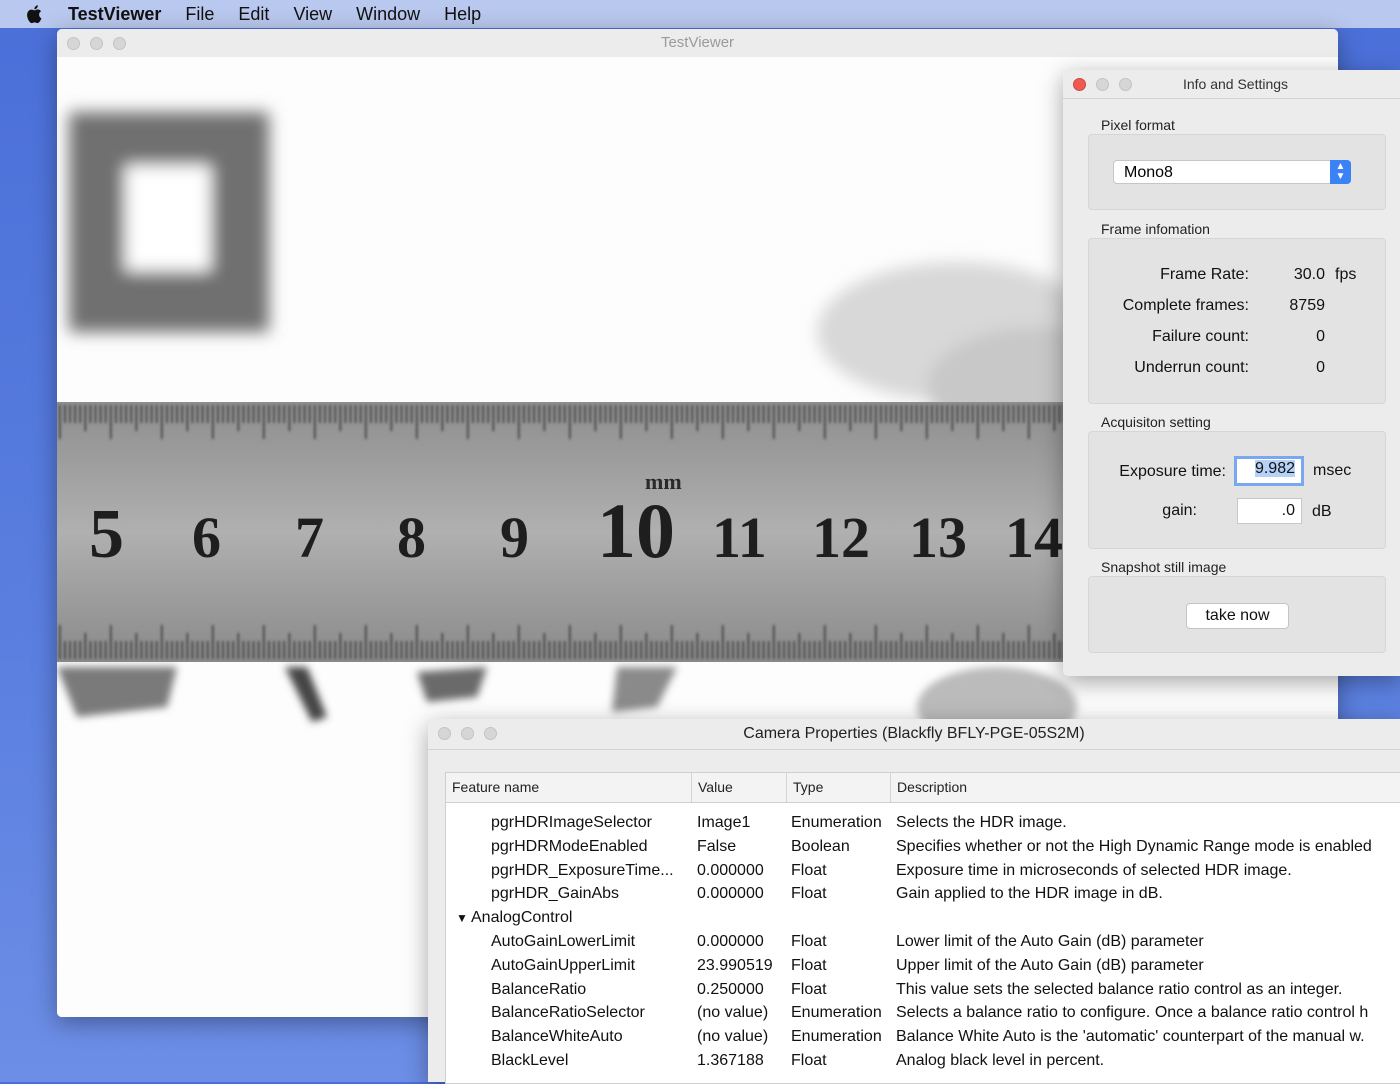  What do you see at coordinates (1274, 468) in the screenshot?
I see `exposure-value: 9.982` at bounding box center [1274, 468].